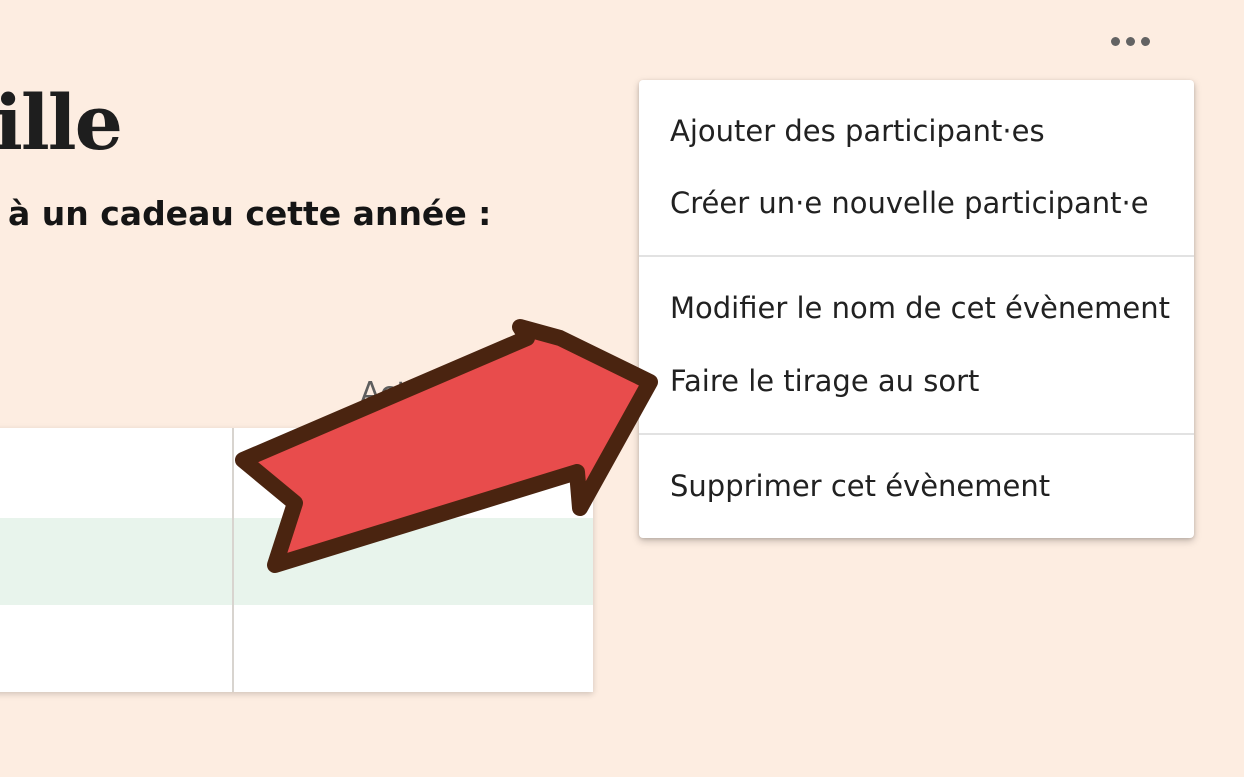 This screenshot has width=1244, height=777. I want to click on table-column-divider, so click(233, 560).